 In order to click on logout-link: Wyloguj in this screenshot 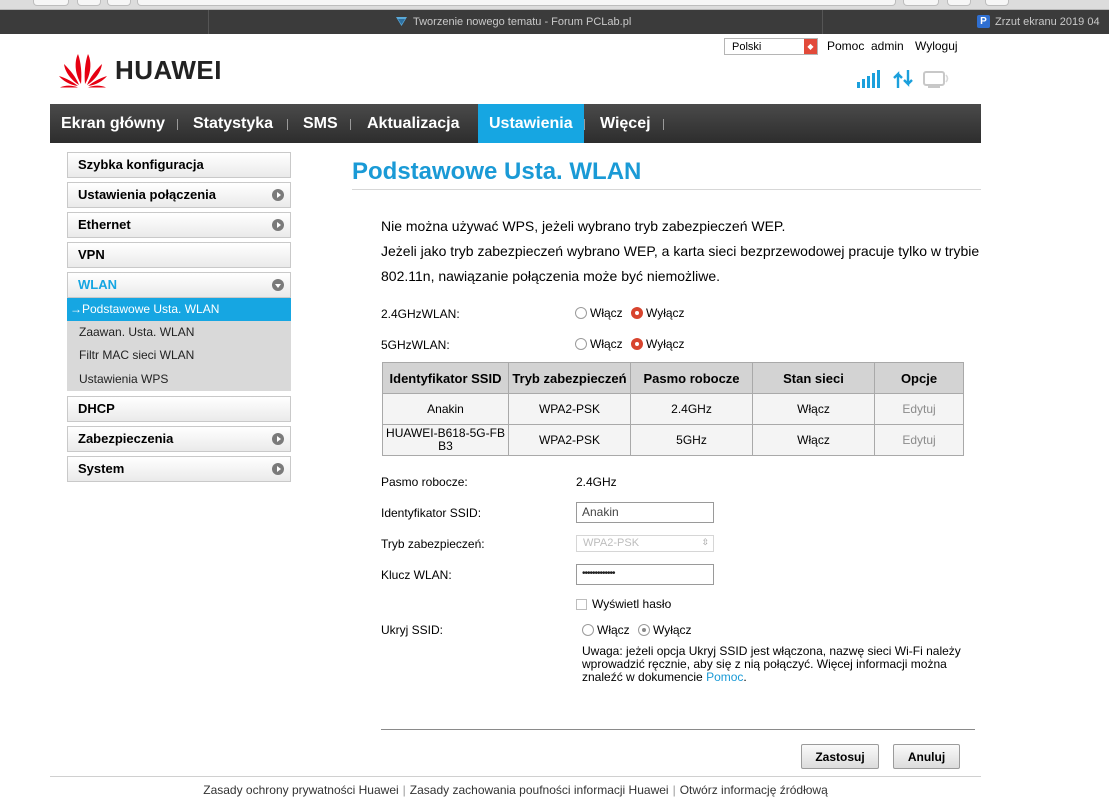, I will do `click(936, 46)`.